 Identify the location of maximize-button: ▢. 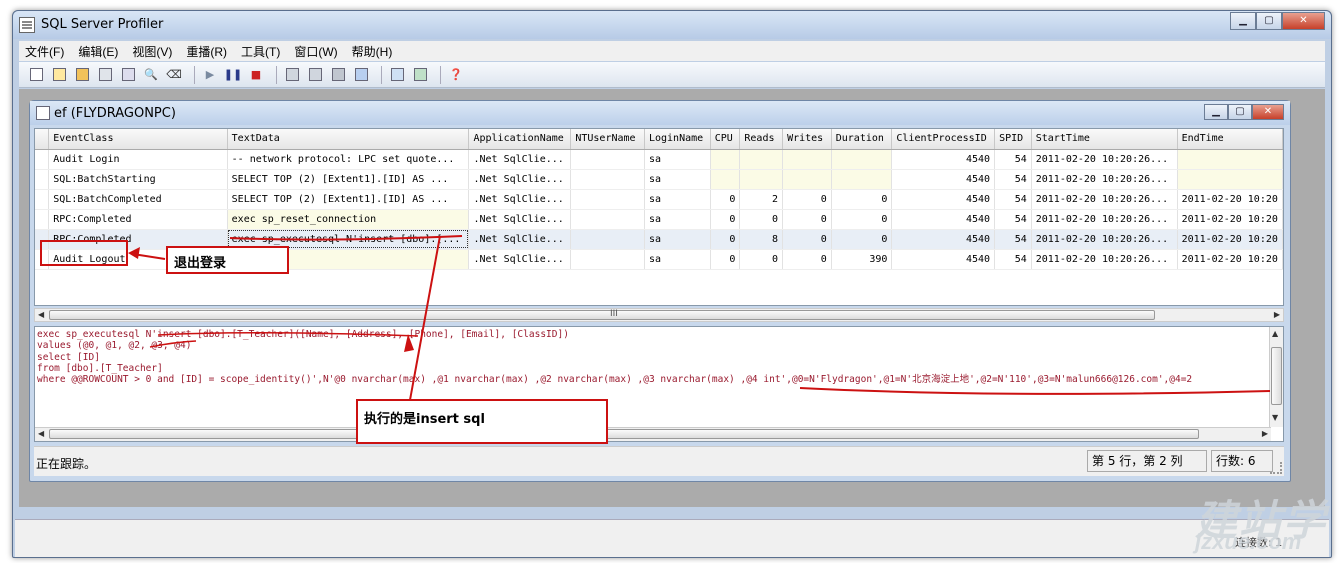
(1269, 21).